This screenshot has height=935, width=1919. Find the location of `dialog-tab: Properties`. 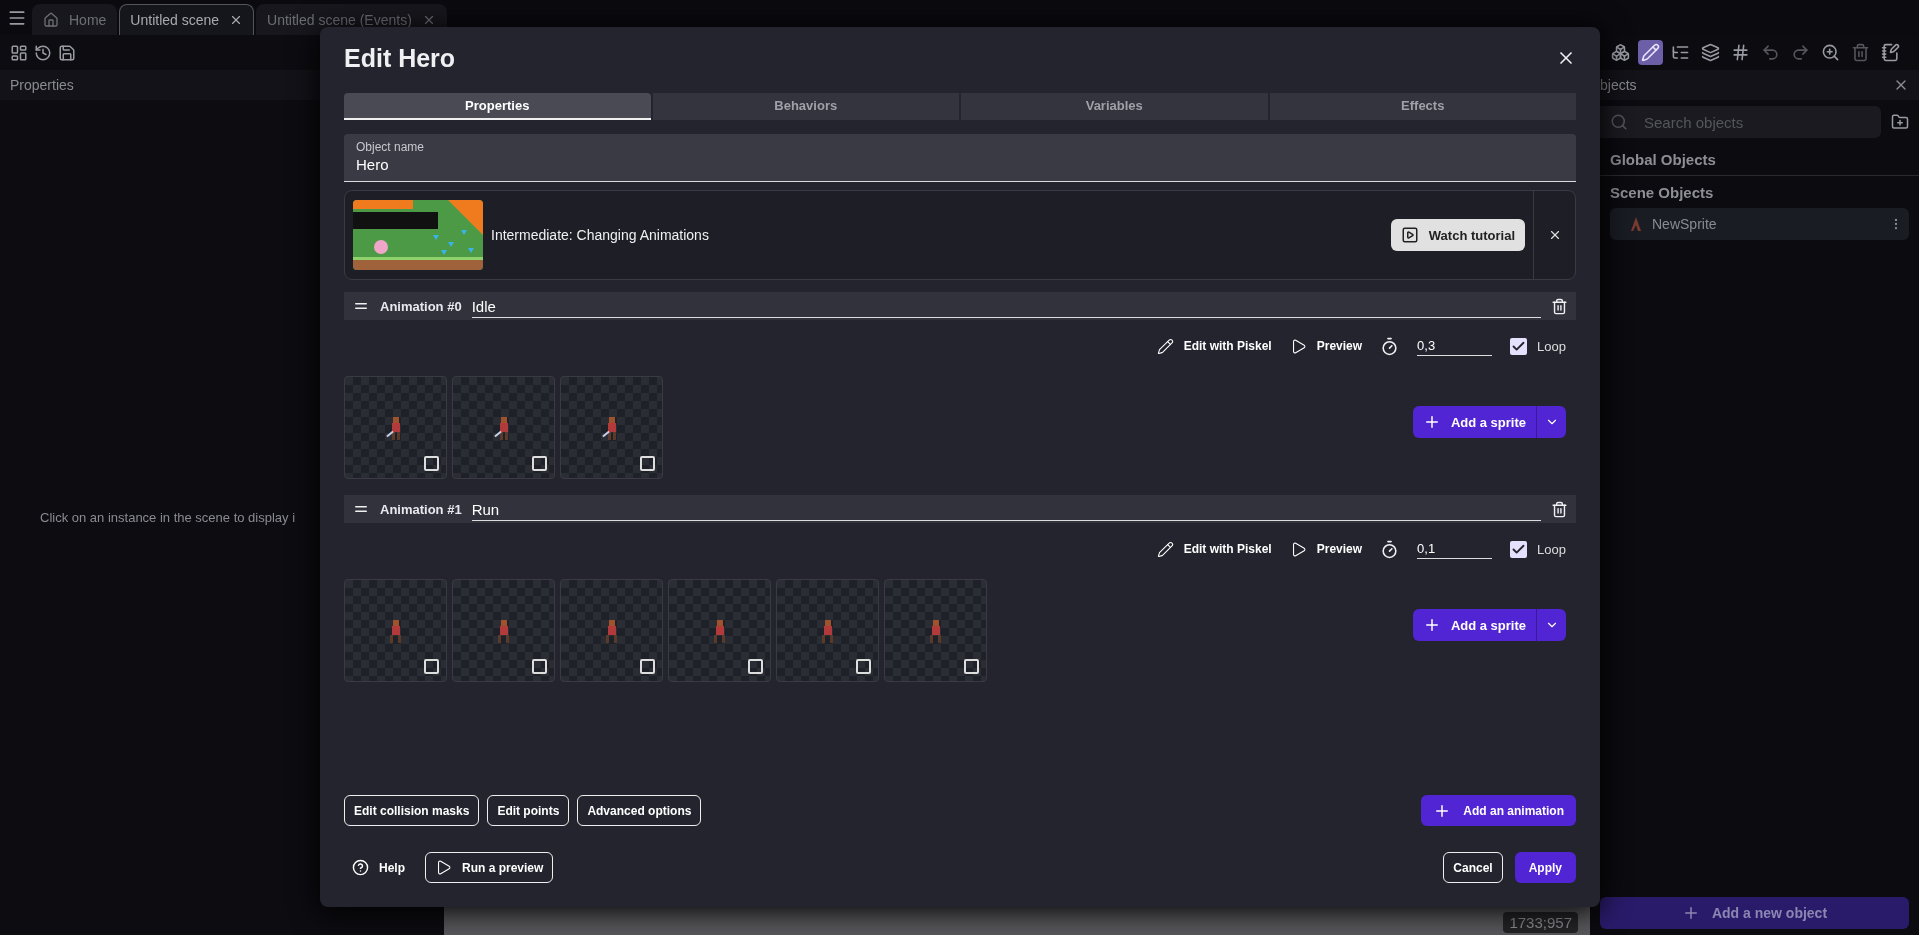

dialog-tab: Properties is located at coordinates (497, 106).